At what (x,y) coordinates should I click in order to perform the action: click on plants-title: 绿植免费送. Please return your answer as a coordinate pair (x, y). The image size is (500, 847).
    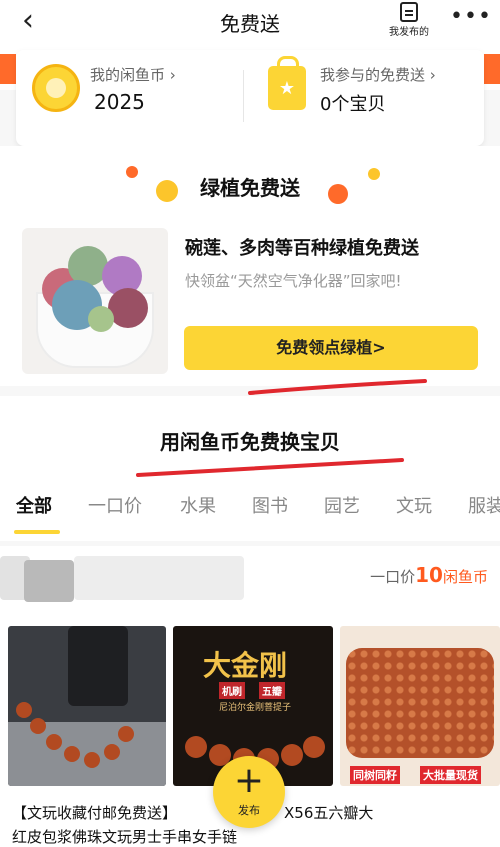
    Looking at the image, I should click on (250, 188).